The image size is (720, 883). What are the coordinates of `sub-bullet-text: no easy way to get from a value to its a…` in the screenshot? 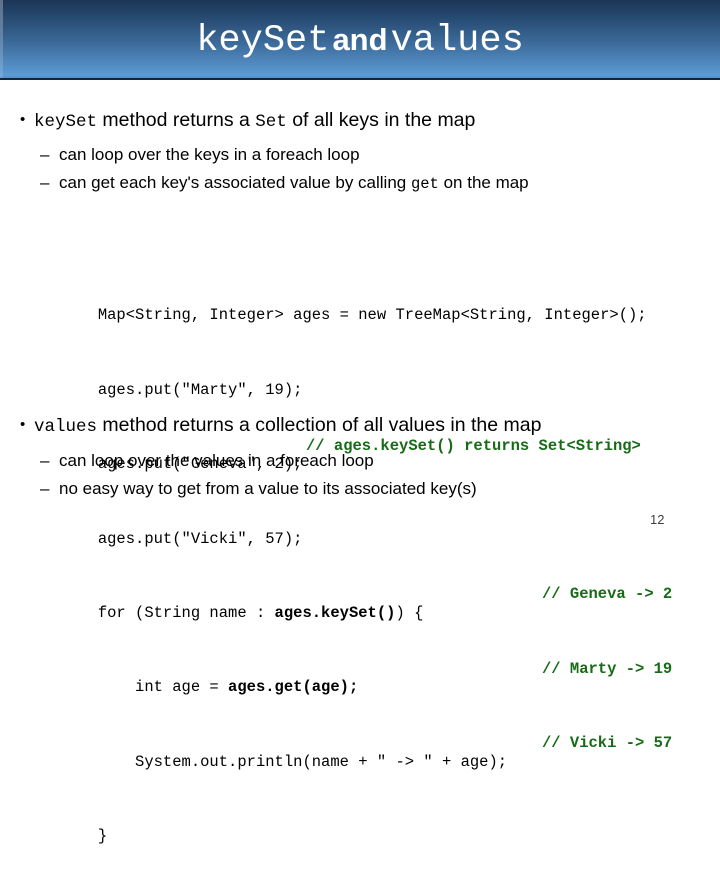 It's located at (268, 488).